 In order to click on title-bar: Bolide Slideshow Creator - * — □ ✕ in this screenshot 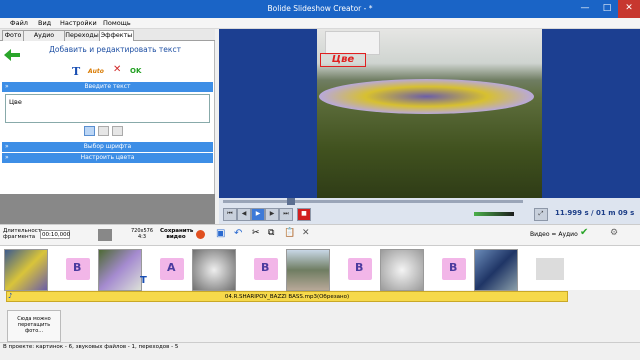, I will do `click(320, 9)`.